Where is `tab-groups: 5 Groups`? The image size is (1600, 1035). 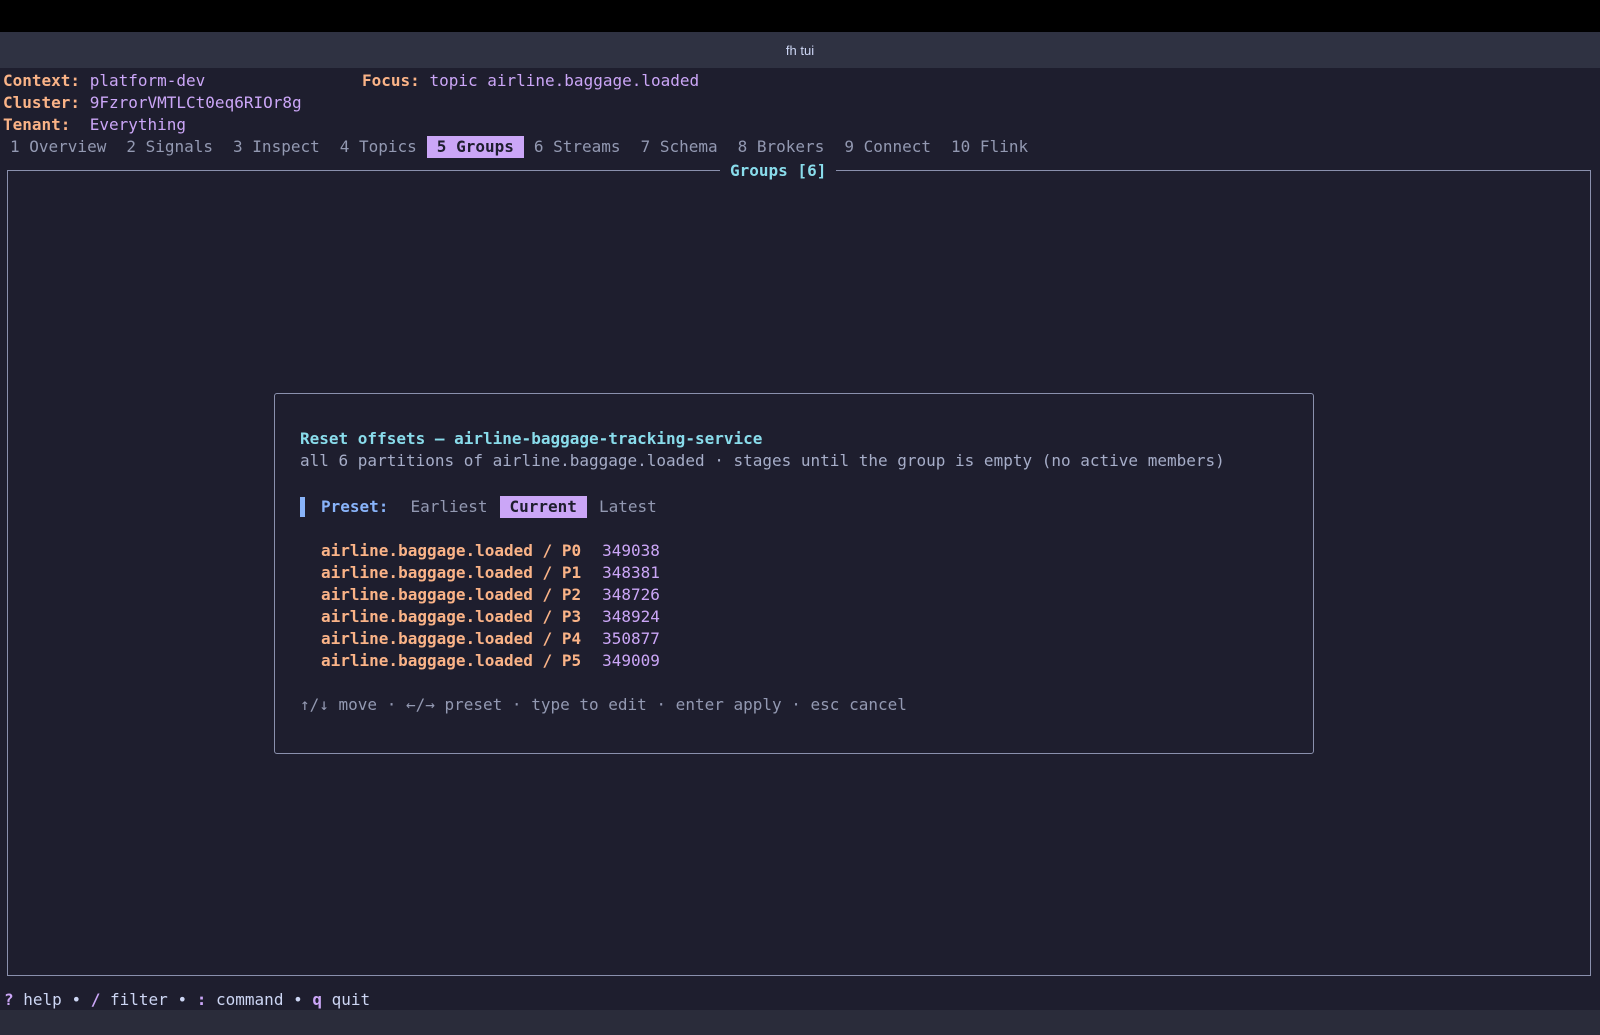
tab-groups: 5 Groups is located at coordinates (475, 147).